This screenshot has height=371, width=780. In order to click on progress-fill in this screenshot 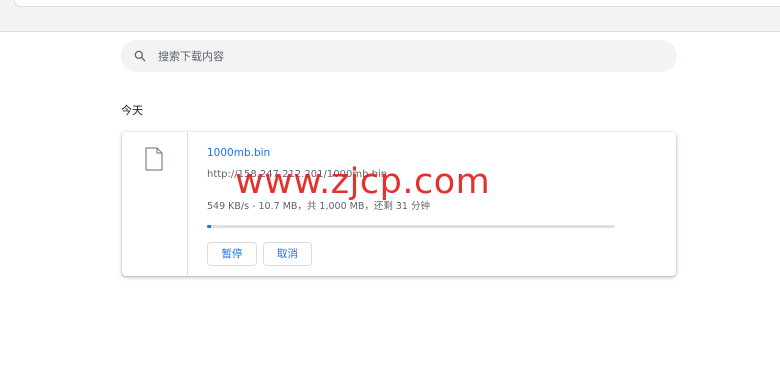, I will do `click(209, 226)`.